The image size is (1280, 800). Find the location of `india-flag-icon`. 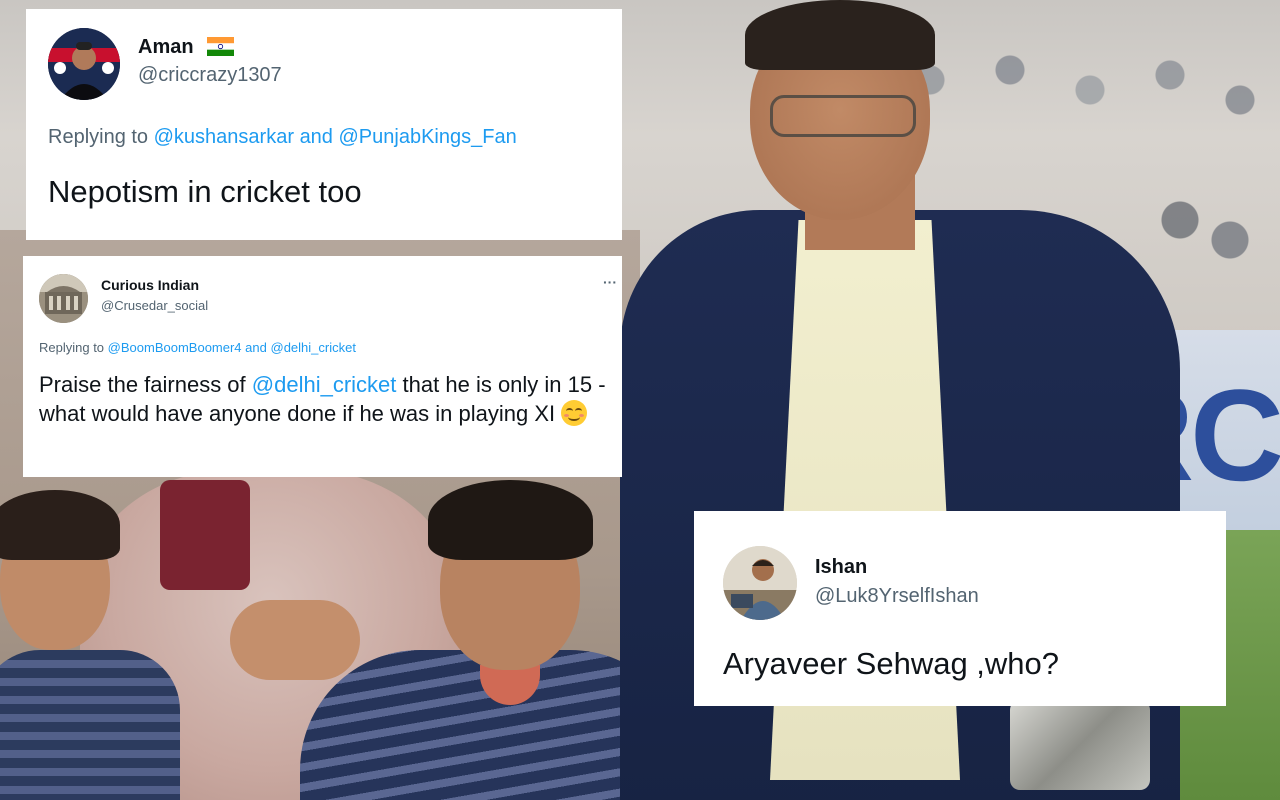

india-flag-icon is located at coordinates (220, 46).